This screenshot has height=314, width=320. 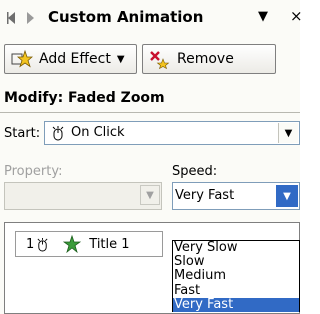 I want to click on add-effect-caret: ▼, so click(x=120, y=59).